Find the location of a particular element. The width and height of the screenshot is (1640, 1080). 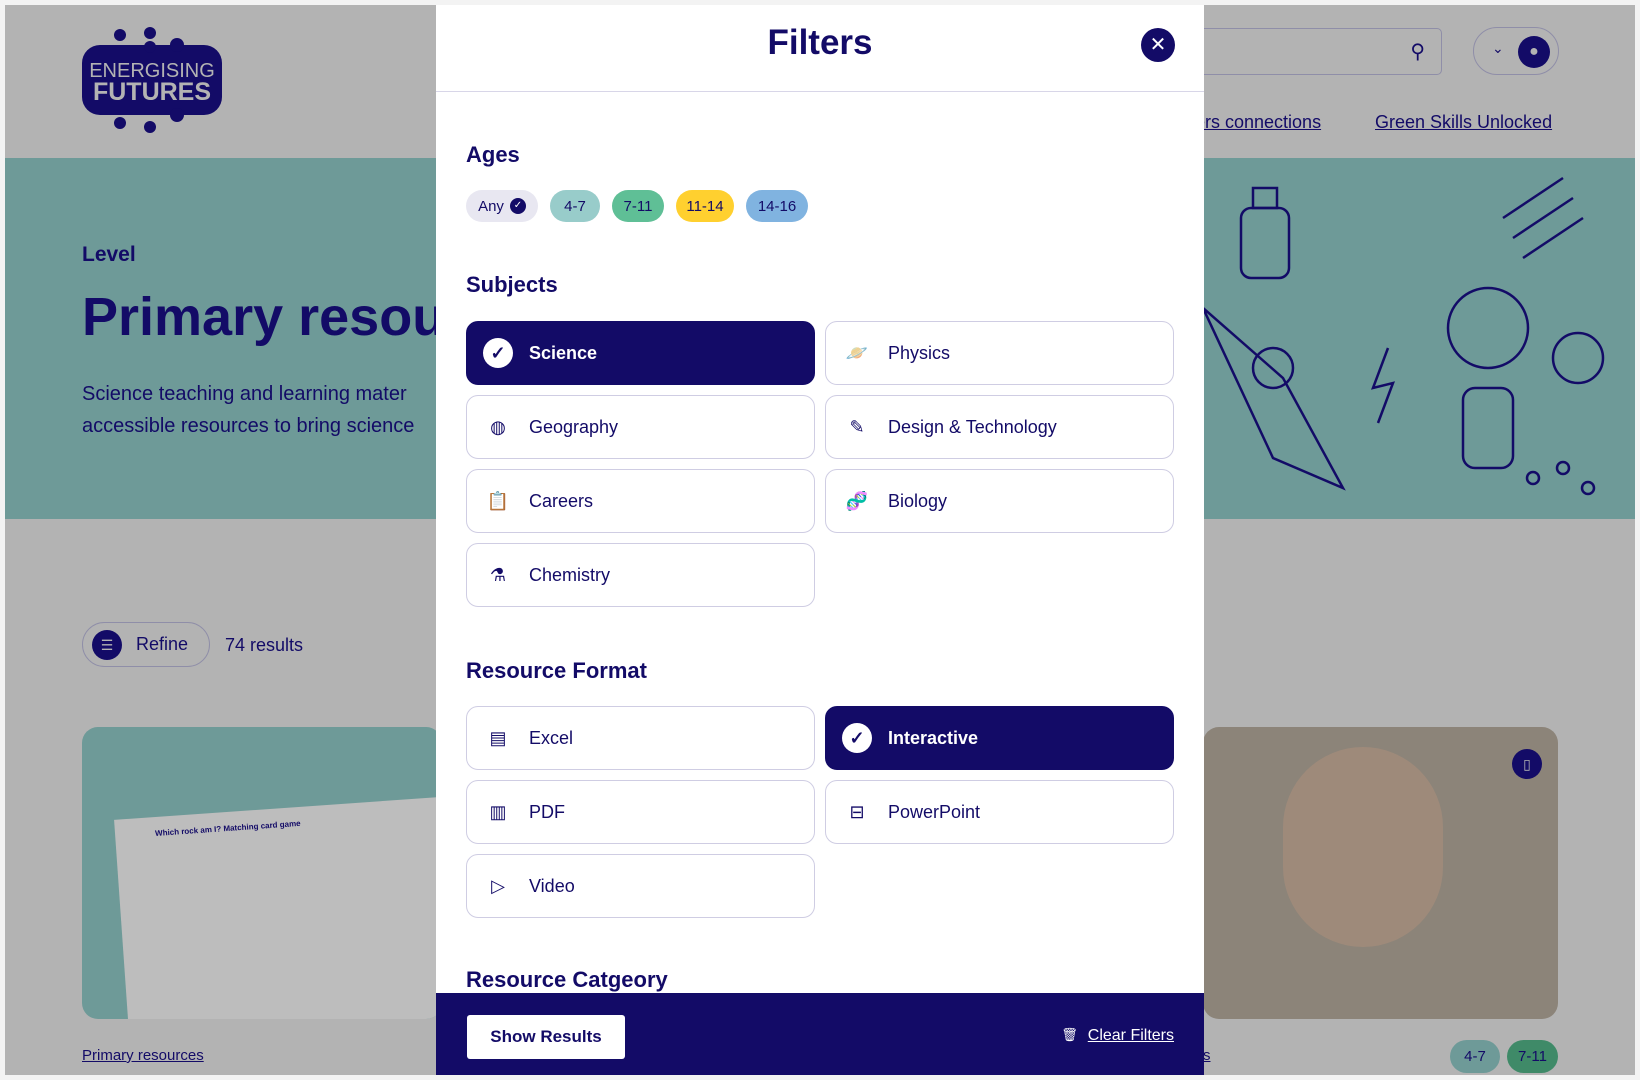

age-badge: 4-7 is located at coordinates (1475, 1056).